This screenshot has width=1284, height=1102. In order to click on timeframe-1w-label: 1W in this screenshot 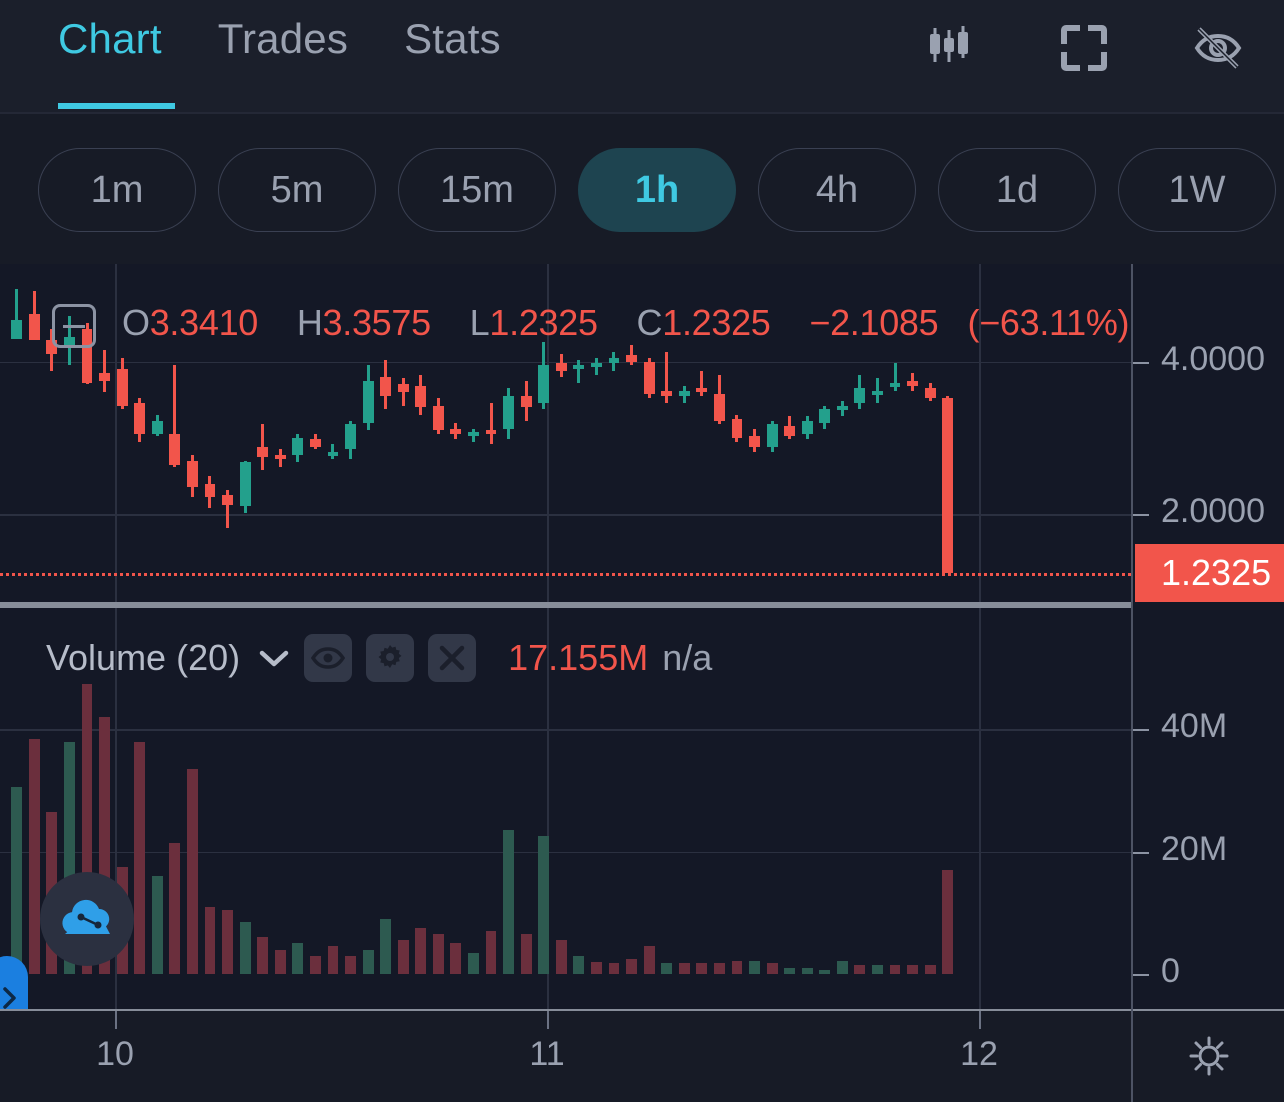, I will do `click(1197, 189)`.